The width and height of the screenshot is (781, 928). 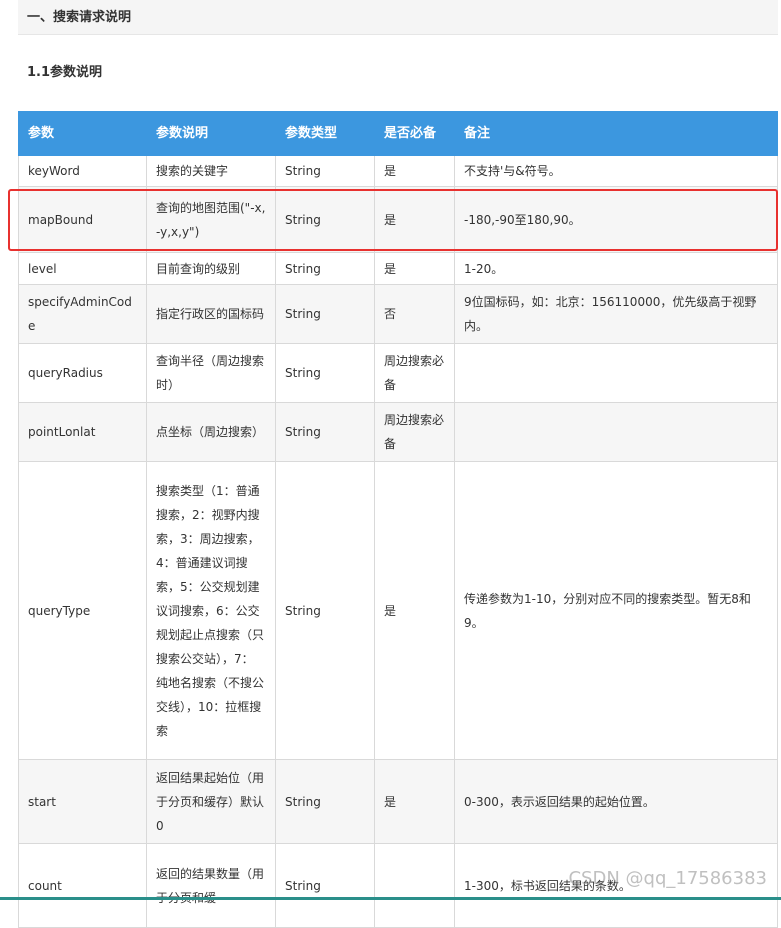 I want to click on table-header-row: 参数 参数说明 参数类型 是否必备 备注, so click(x=398, y=133).